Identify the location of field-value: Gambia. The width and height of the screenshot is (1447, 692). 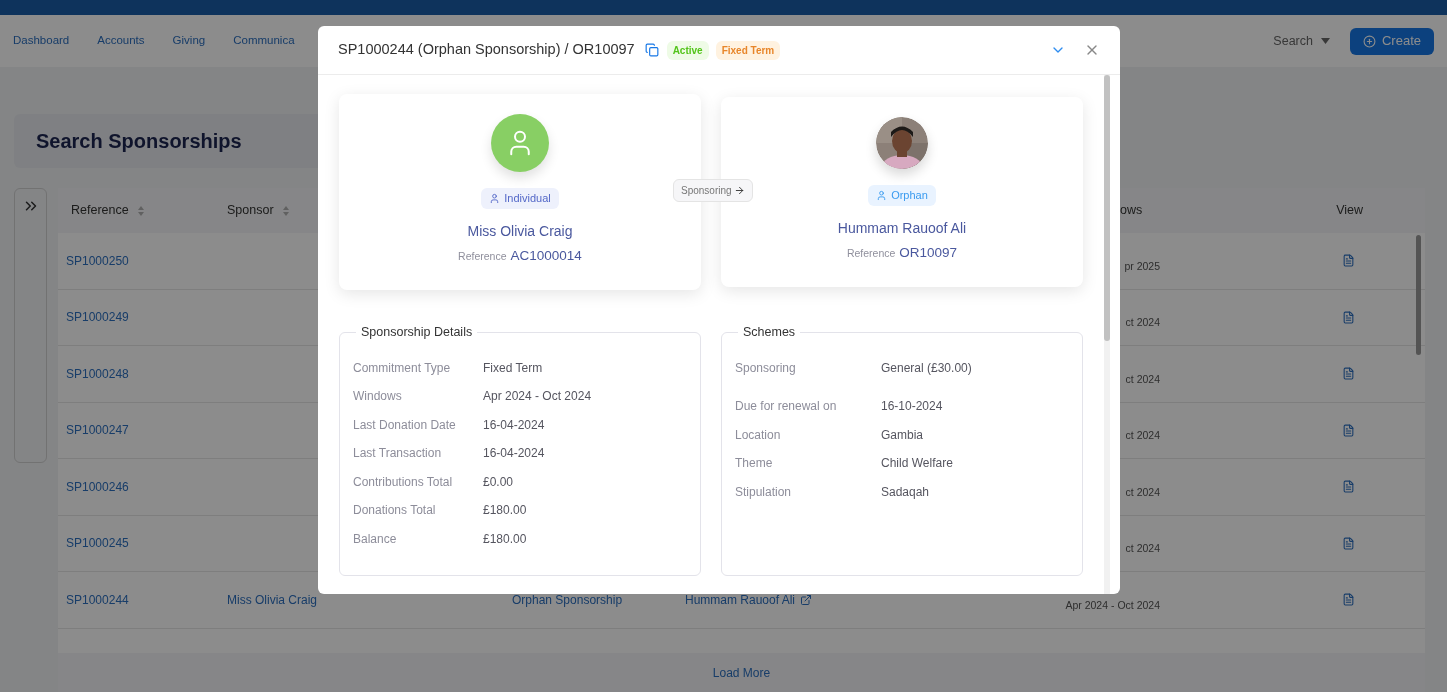
(902, 435).